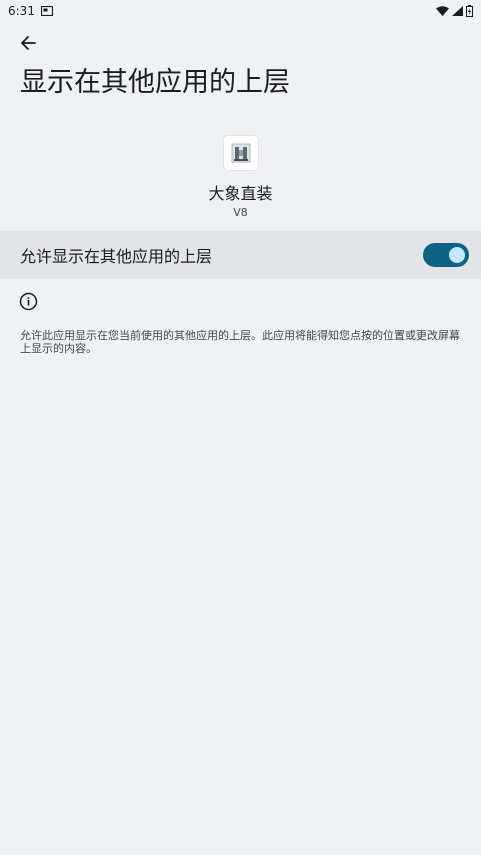 The height and width of the screenshot is (855, 481). Describe the element at coordinates (240, 255) in the screenshot. I see `allow-overlay-toggle-row: 允许显示在其他应用的上层` at that location.